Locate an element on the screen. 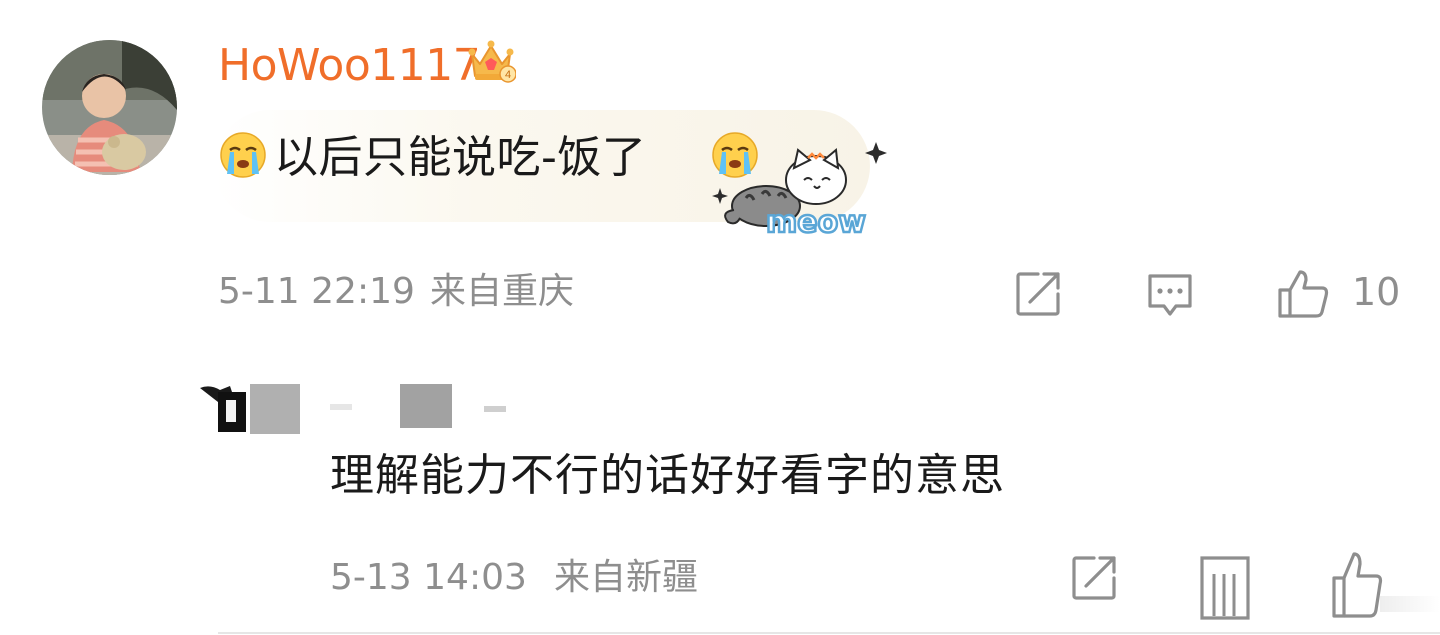  comment-text: 以后只能说吃-饭了 is located at coordinates (460, 157).